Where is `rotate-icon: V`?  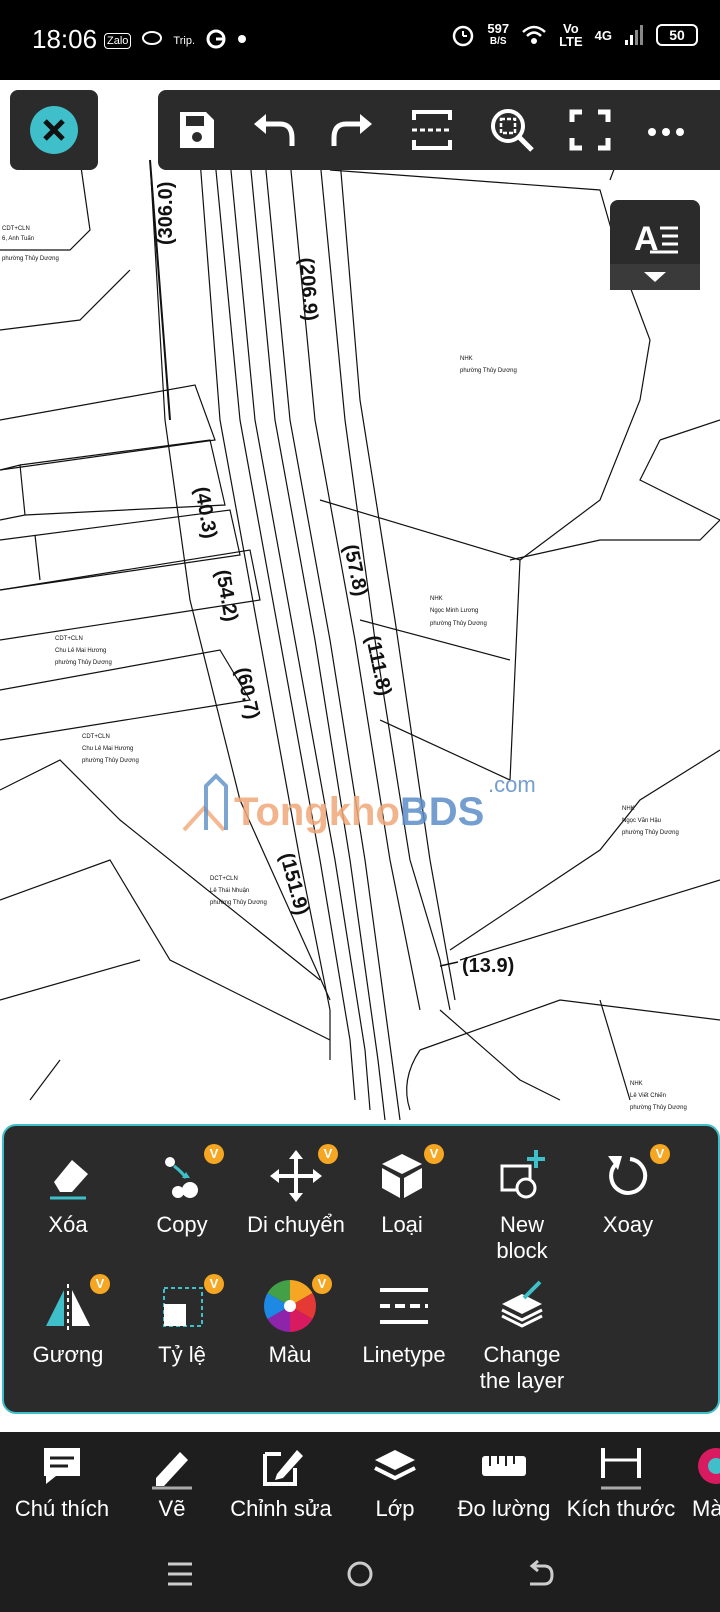
rotate-icon: V is located at coordinates (635, 1174).